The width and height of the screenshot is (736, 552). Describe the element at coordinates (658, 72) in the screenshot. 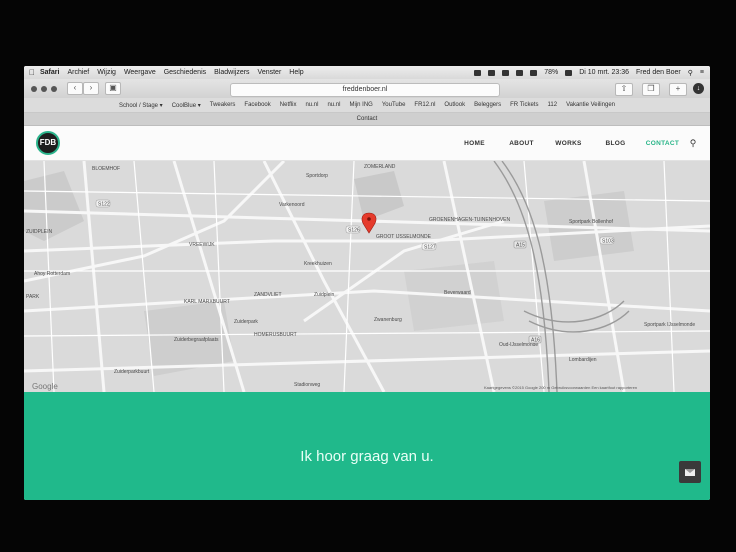

I see `menubar-user: Fred den Boer` at that location.